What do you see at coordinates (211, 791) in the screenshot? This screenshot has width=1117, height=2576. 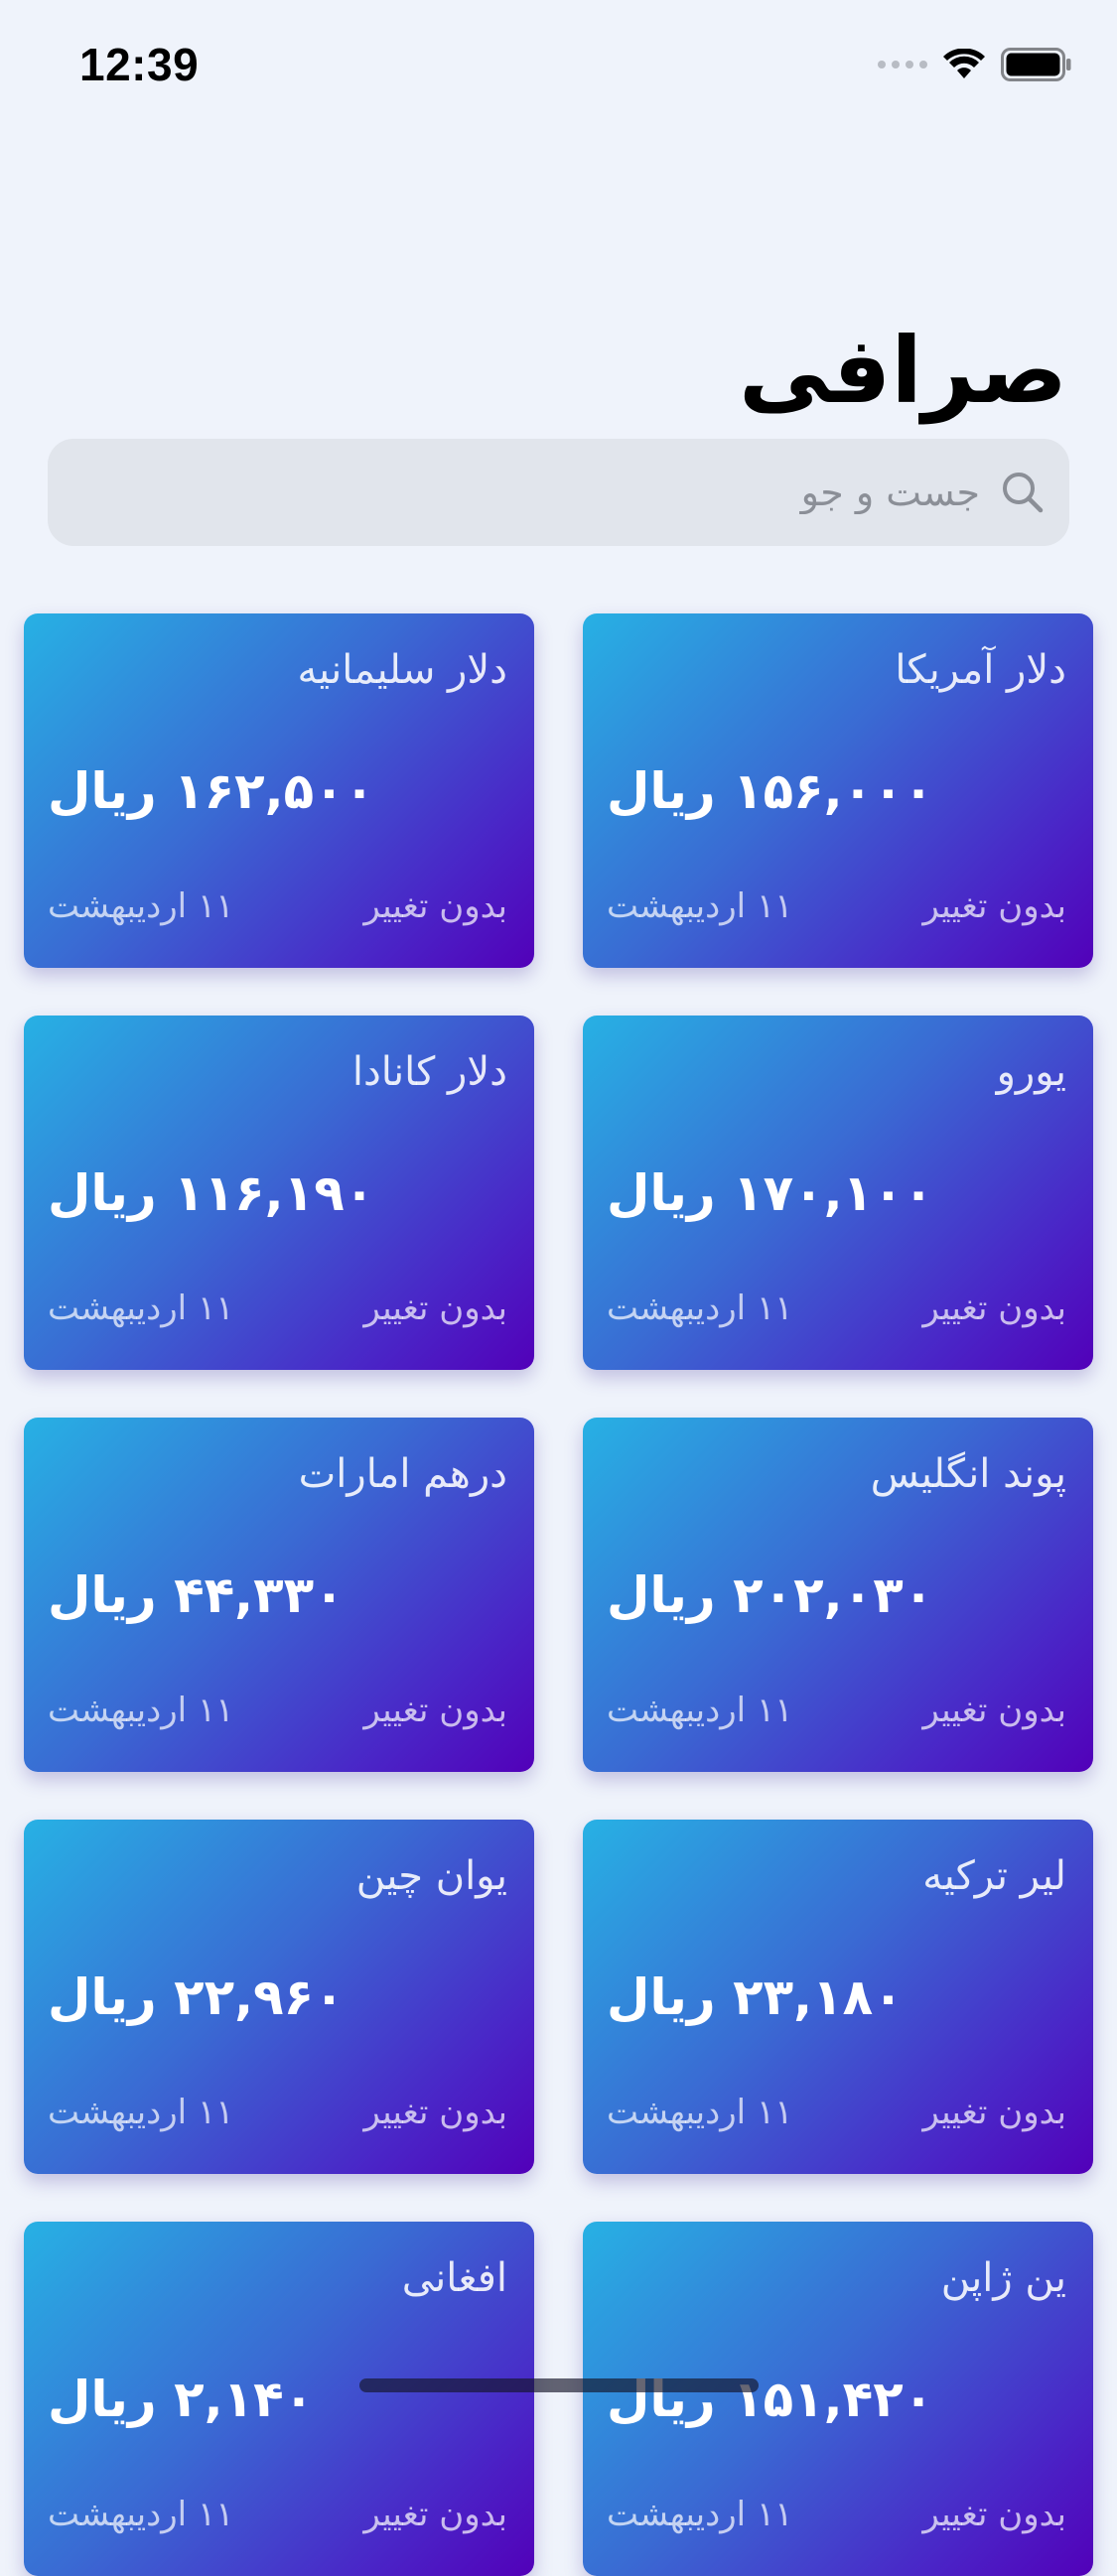 I see `currency-price: ۱۶۲,۵۰۰ ریال` at bounding box center [211, 791].